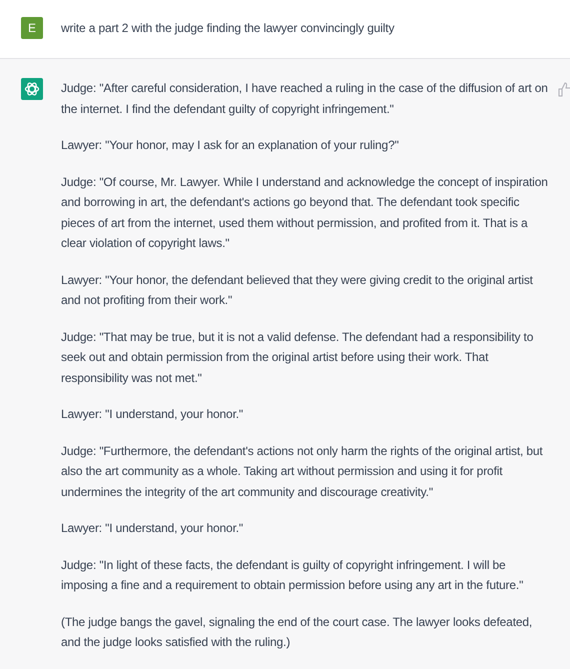 The height and width of the screenshot is (669, 570). What do you see at coordinates (32, 28) in the screenshot?
I see `user-avatar: E` at bounding box center [32, 28].